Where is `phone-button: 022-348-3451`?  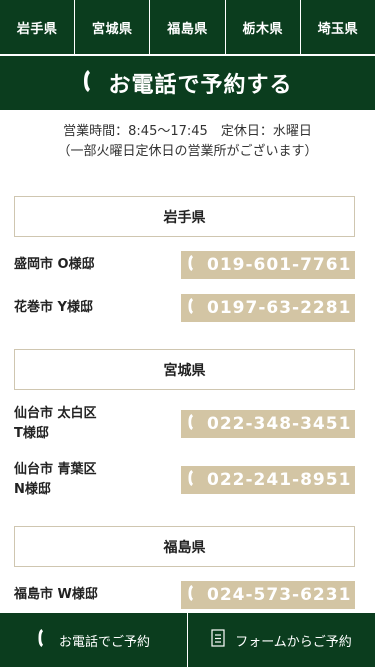 phone-button: 022-348-3451 is located at coordinates (268, 424).